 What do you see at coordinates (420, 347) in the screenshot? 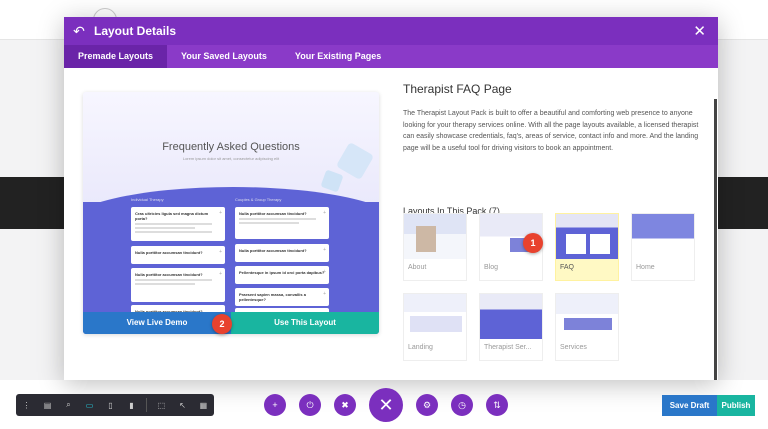
I see `thumb-label: Landing` at bounding box center [420, 347].